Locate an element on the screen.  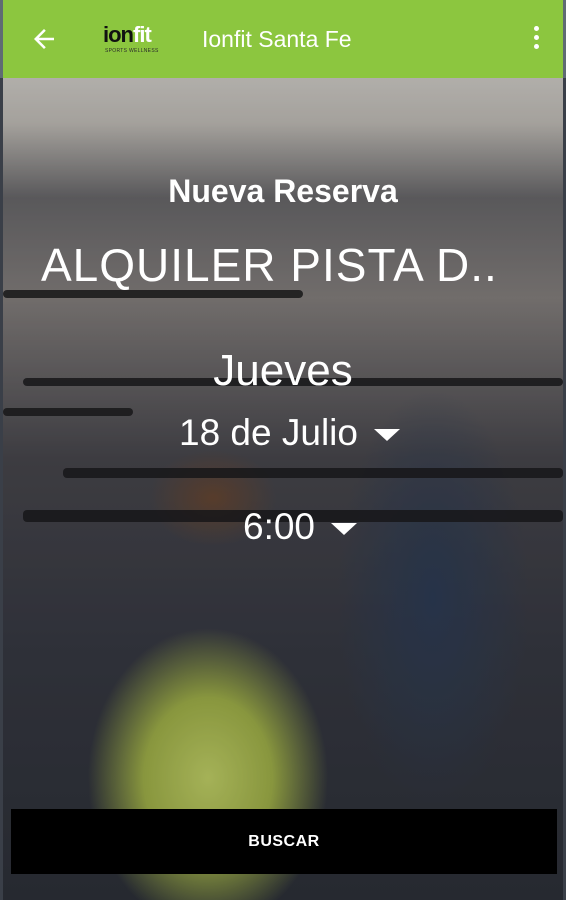
time-value: 6:00 is located at coordinates (279, 526).